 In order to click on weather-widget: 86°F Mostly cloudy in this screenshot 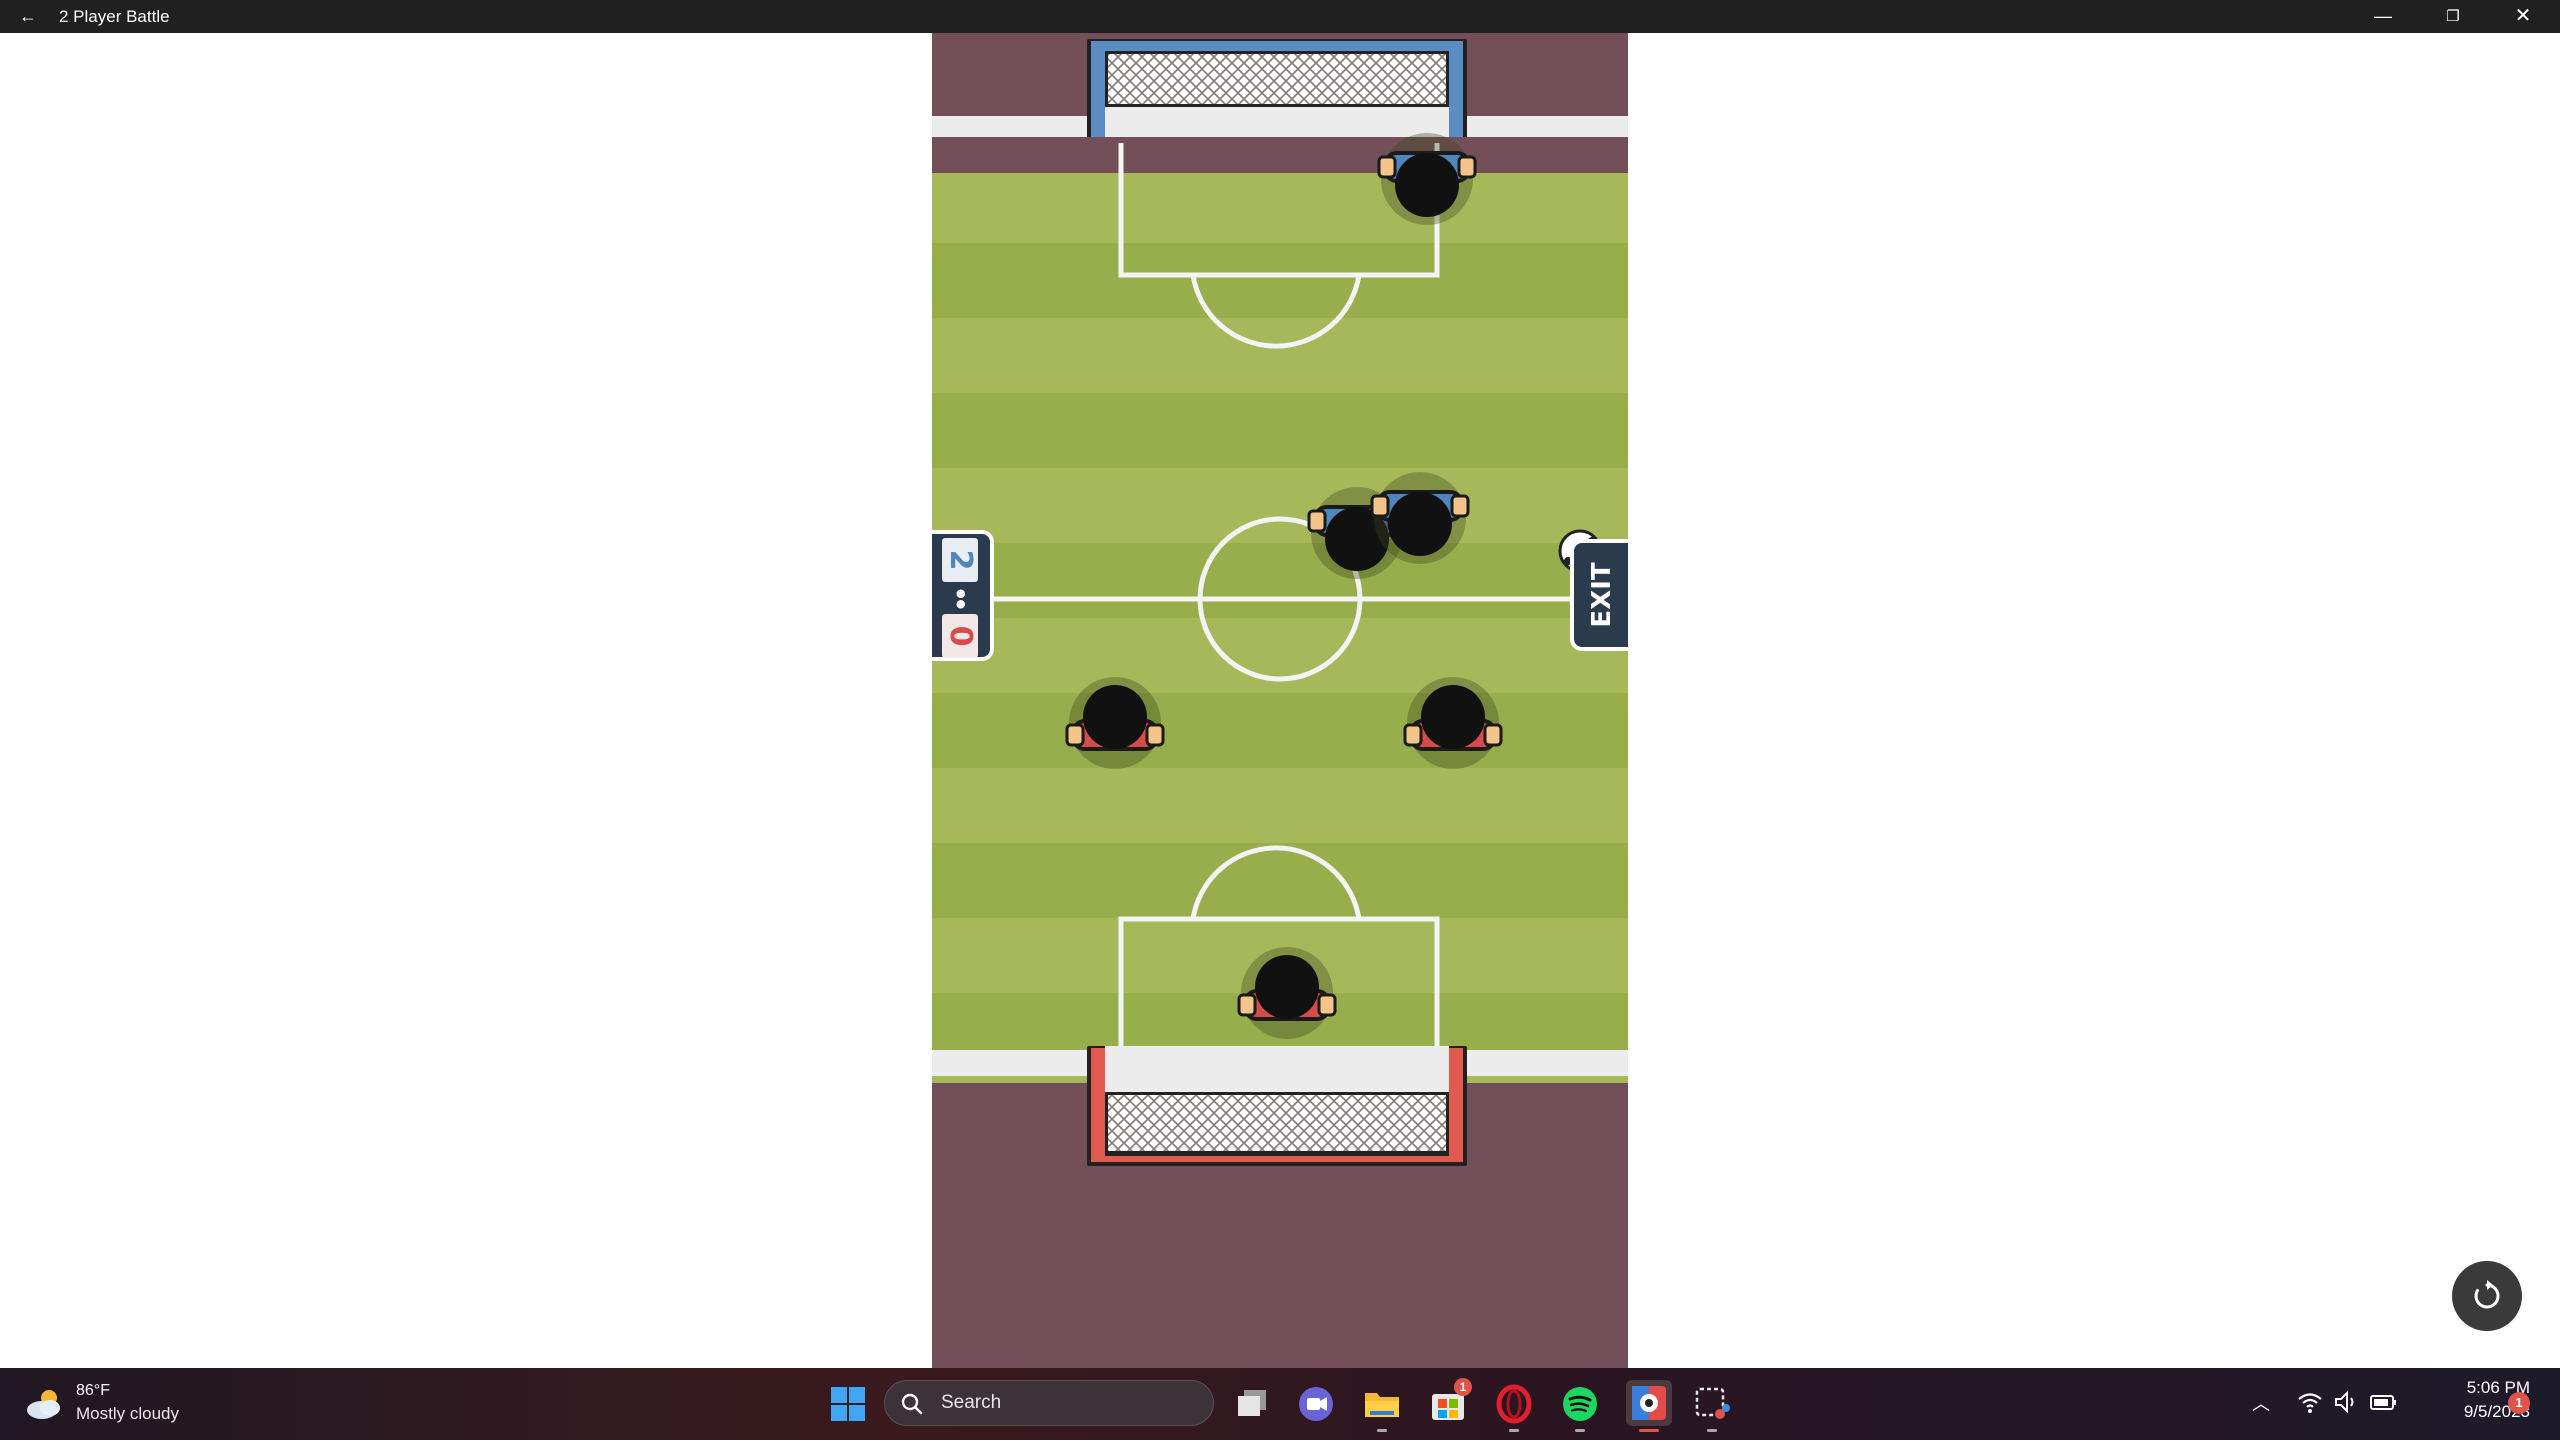, I will do `click(114, 1404)`.